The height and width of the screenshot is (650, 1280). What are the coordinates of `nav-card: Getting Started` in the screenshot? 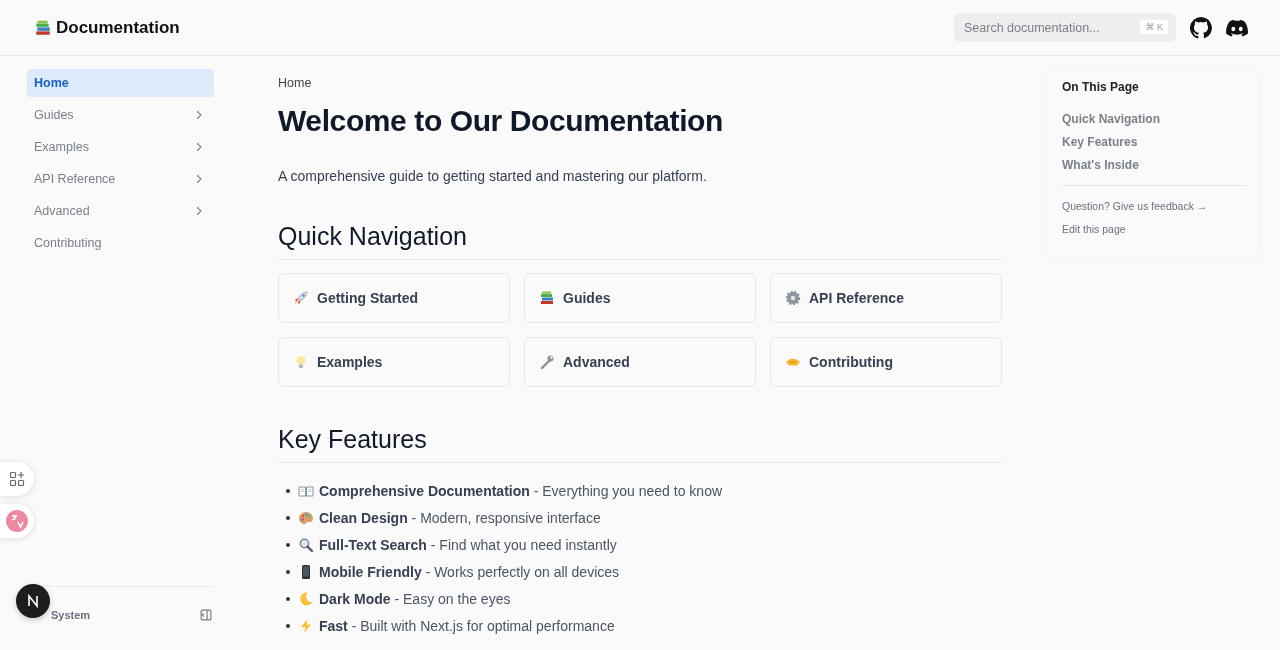 It's located at (394, 298).